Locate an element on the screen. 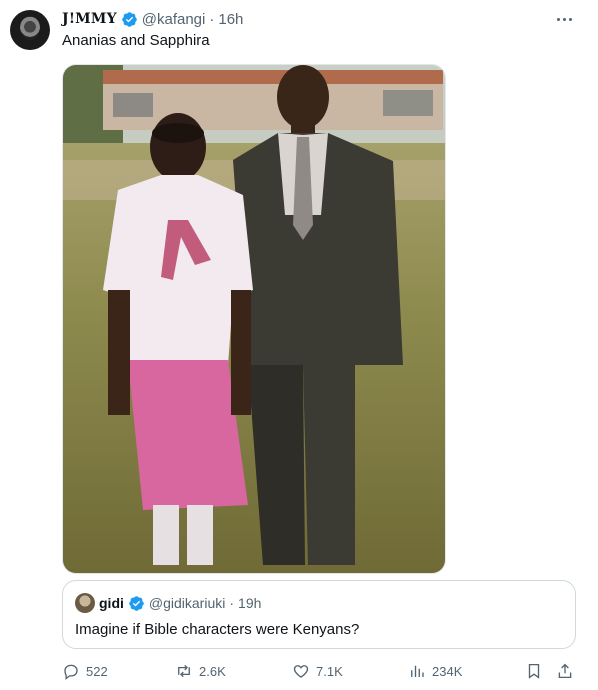 Image resolution: width=598 pixels, height=690 pixels. quoted-tweet-header: gidi @gidikariuki · 19h is located at coordinates (168, 603).